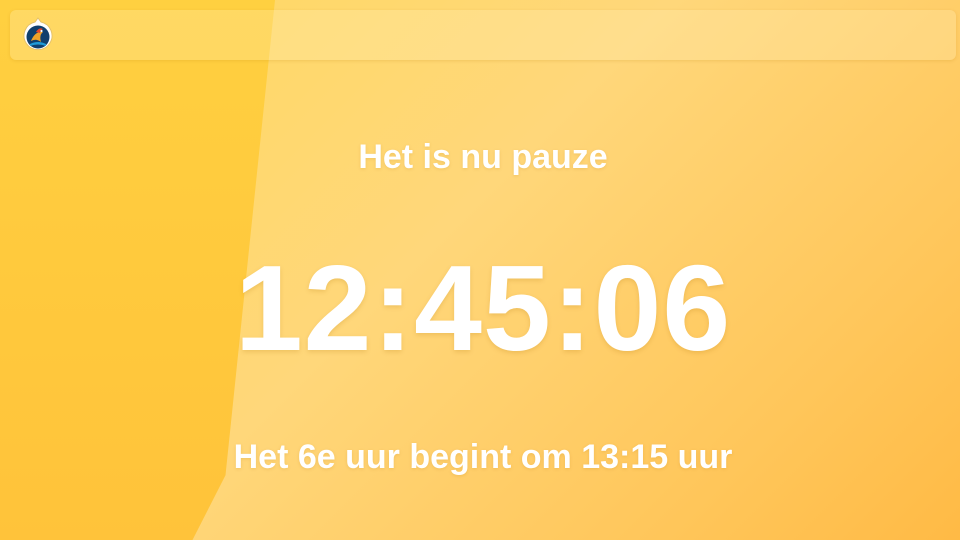 This screenshot has height=540, width=960. What do you see at coordinates (483, 457) in the screenshot?
I see `next-period-text: Het 6e uur begint om 13:15 uur` at bounding box center [483, 457].